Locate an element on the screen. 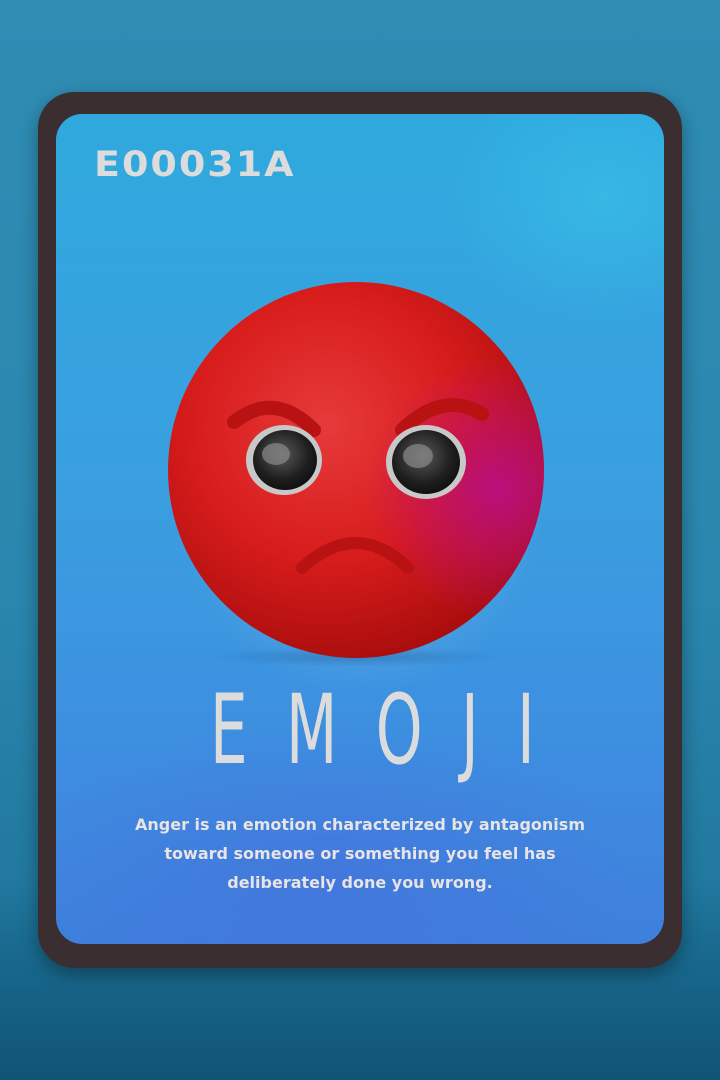  card-title: EMOJI is located at coordinates (391, 730).